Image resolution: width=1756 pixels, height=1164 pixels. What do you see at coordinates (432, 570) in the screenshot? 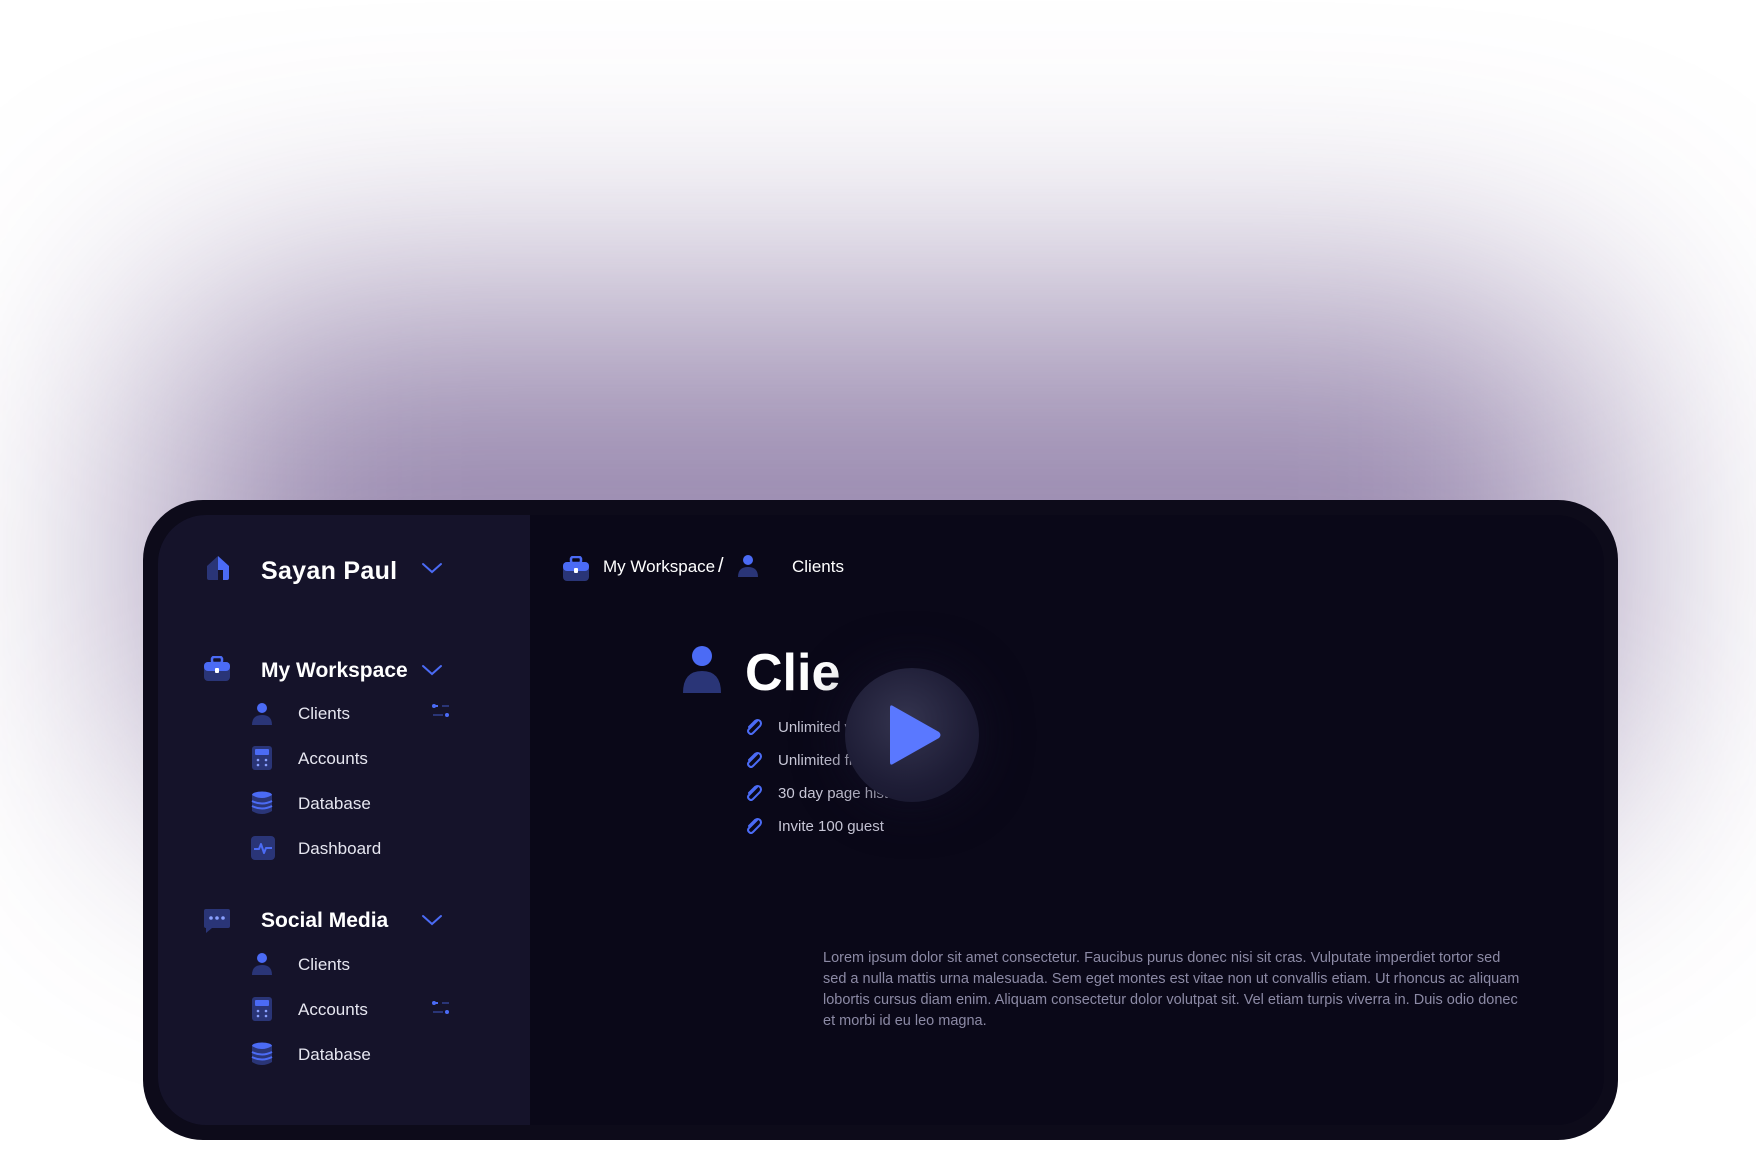
I see `user-menu-chevron-down-icon` at bounding box center [432, 570].